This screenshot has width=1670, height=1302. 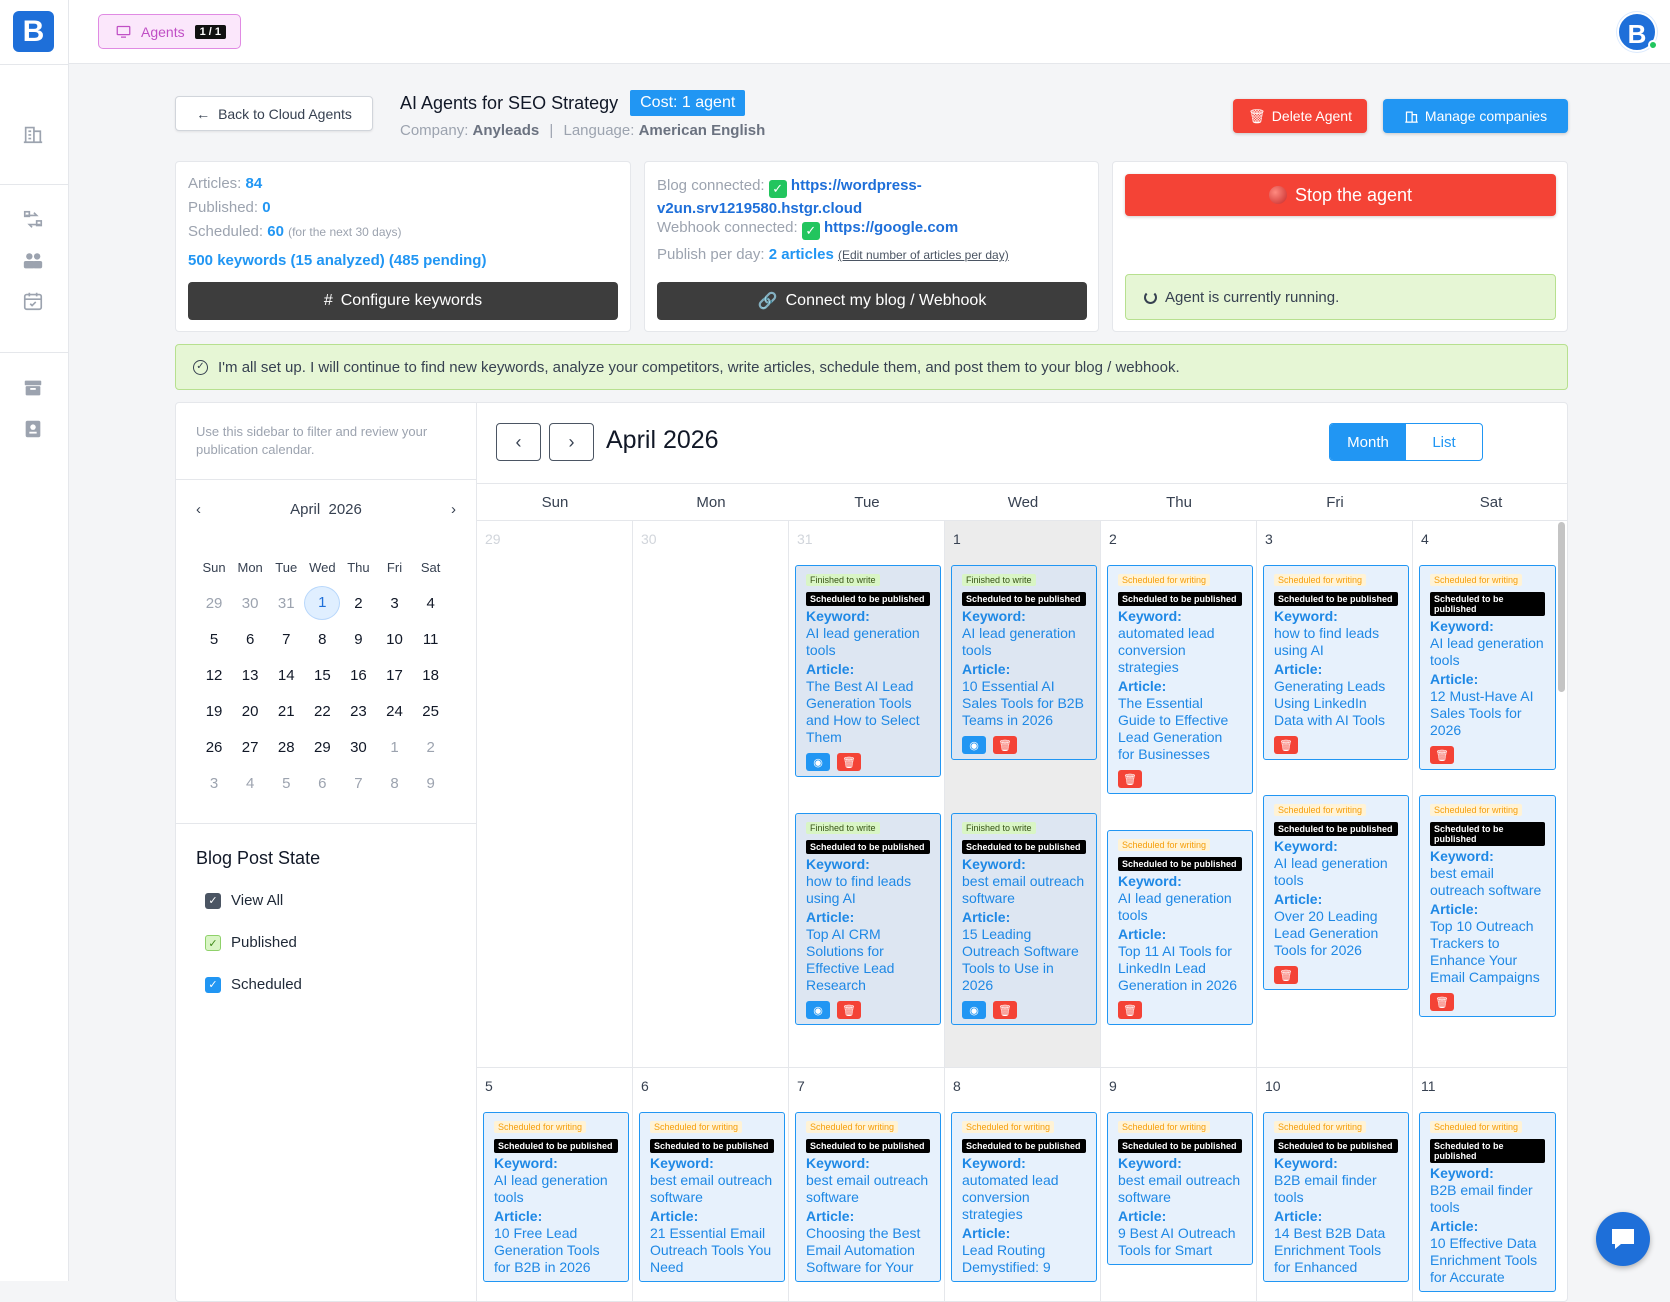 I want to click on blog-url-part1: https://wordpress-, so click(x=856, y=185).